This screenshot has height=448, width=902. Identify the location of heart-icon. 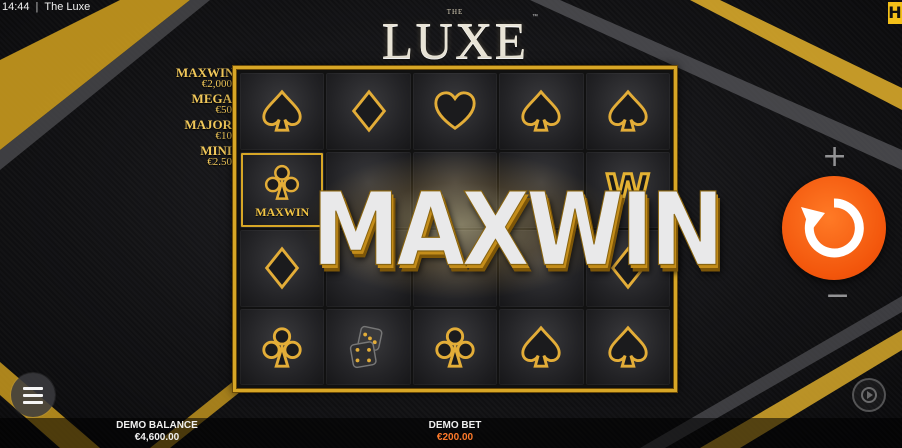
(455, 111).